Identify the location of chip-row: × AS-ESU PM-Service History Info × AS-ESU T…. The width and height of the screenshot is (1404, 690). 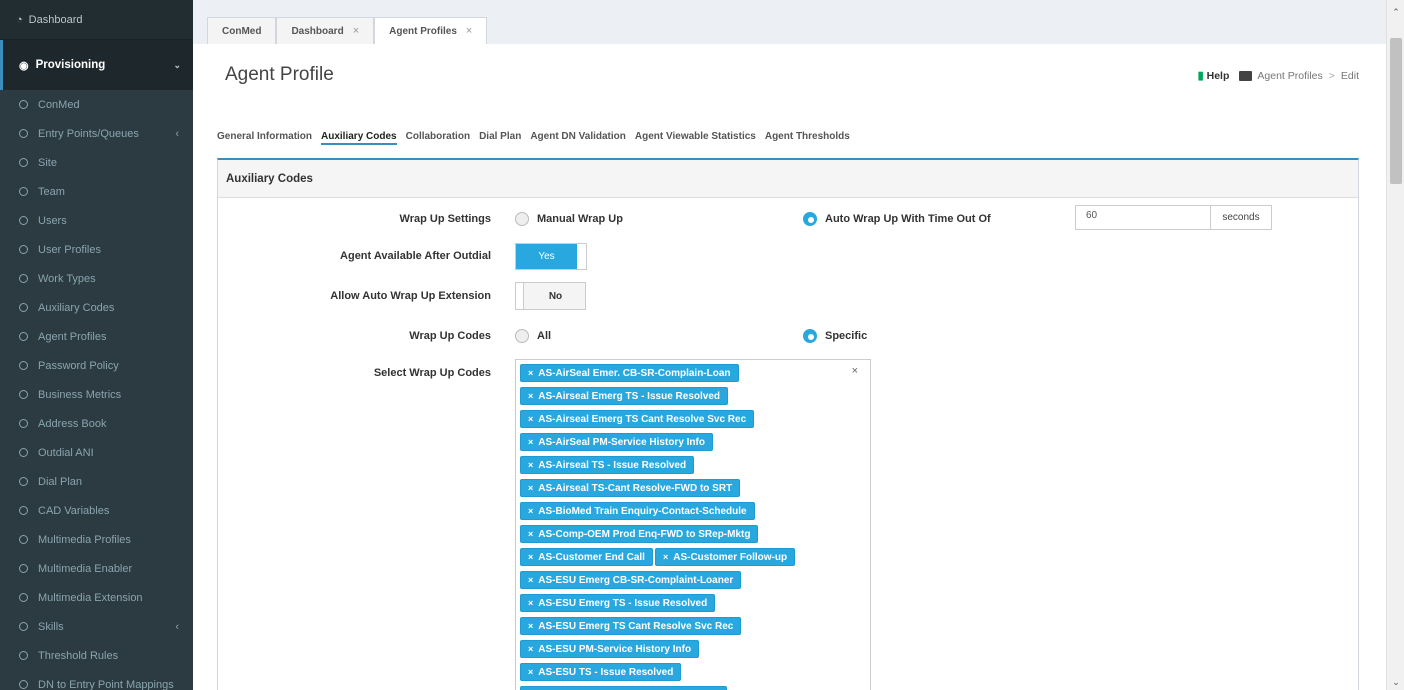
(685, 663).